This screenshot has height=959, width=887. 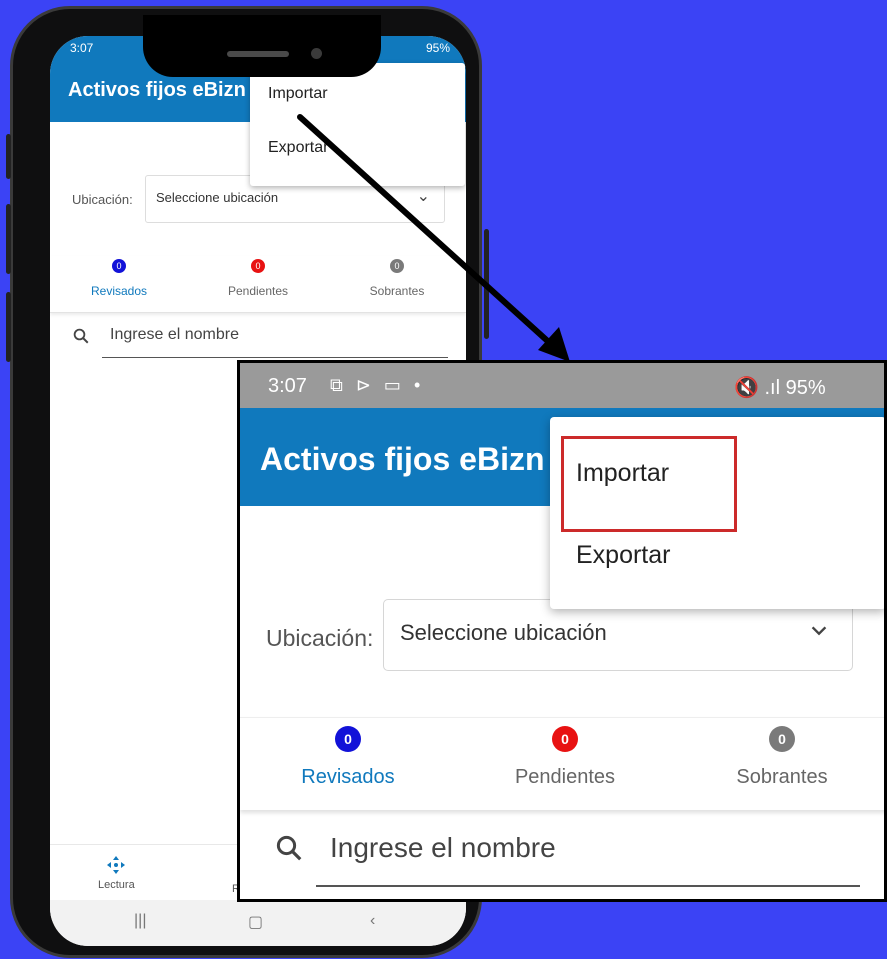 I want to click on nav-label-lectura: Lectura, so click(x=116, y=885).